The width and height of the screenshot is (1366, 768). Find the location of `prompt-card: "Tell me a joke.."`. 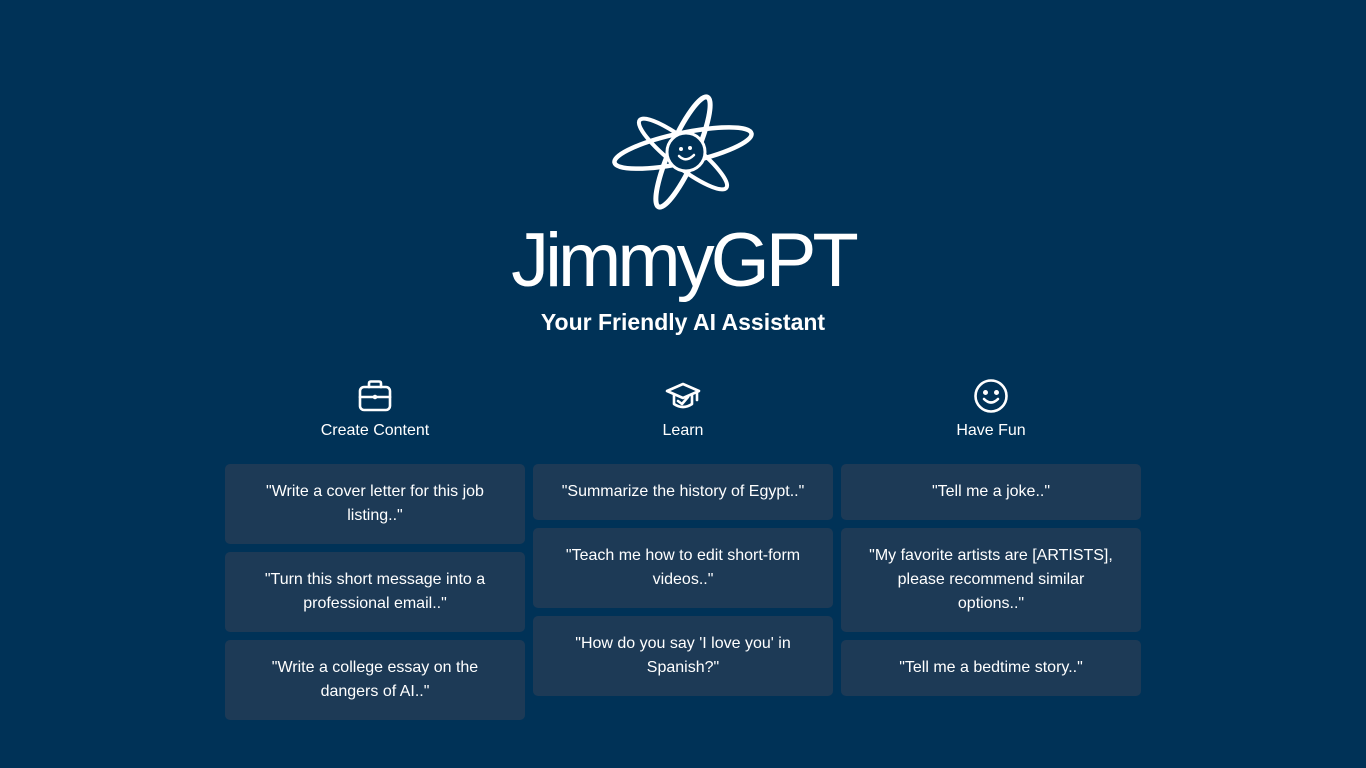

prompt-card: "Tell me a joke.." is located at coordinates (991, 492).